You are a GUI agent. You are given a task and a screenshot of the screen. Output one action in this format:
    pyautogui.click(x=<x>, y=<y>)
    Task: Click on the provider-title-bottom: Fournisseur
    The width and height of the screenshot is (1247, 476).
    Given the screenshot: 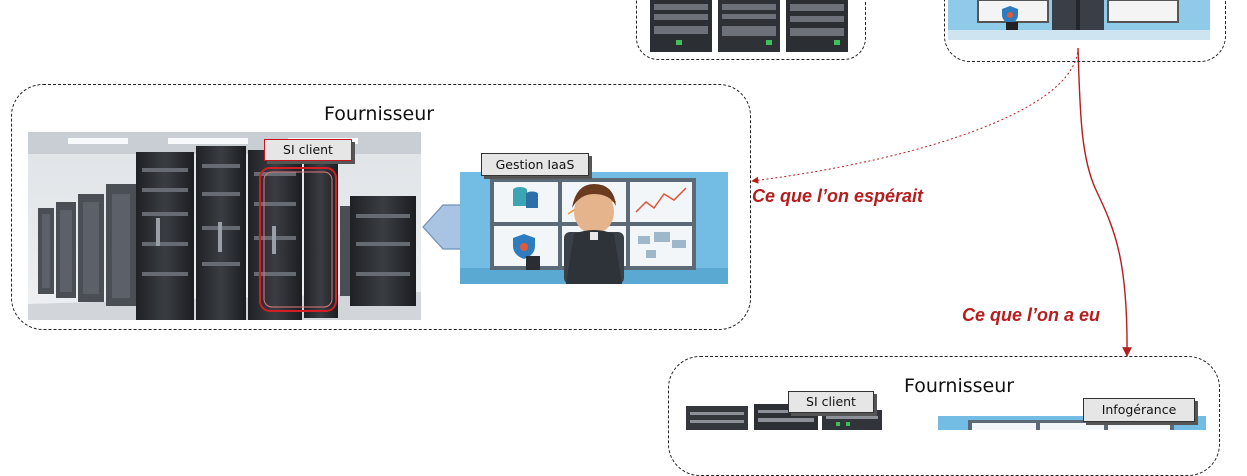 What is the action you would take?
    pyautogui.click(x=959, y=386)
    